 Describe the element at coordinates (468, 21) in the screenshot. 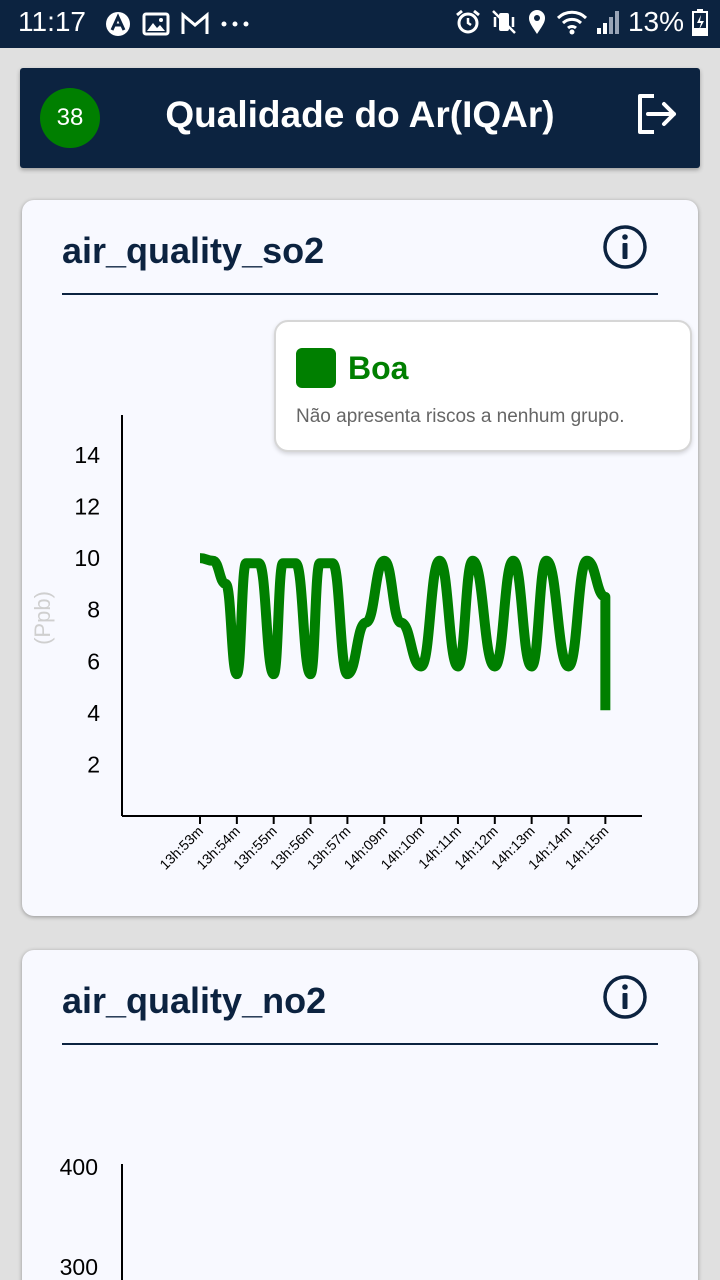

I see `alarm-icon` at that location.